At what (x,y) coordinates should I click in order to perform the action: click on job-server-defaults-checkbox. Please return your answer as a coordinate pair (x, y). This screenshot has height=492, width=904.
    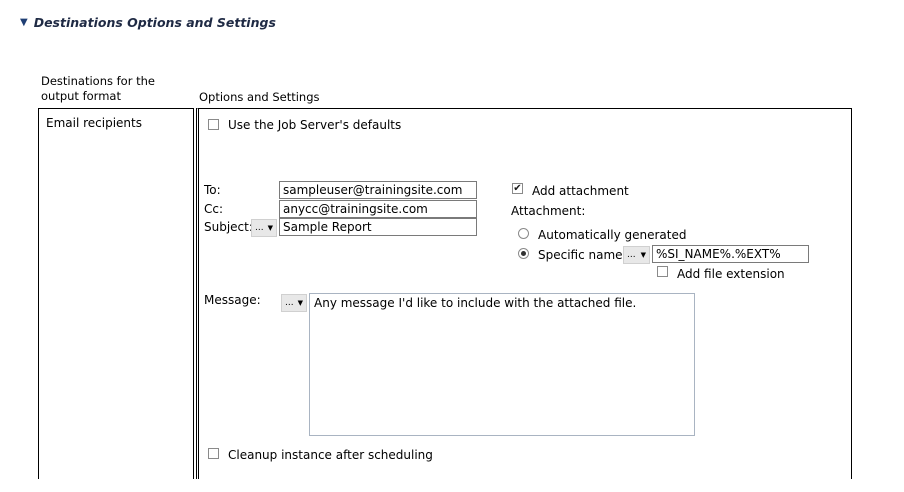
    Looking at the image, I should click on (213, 124).